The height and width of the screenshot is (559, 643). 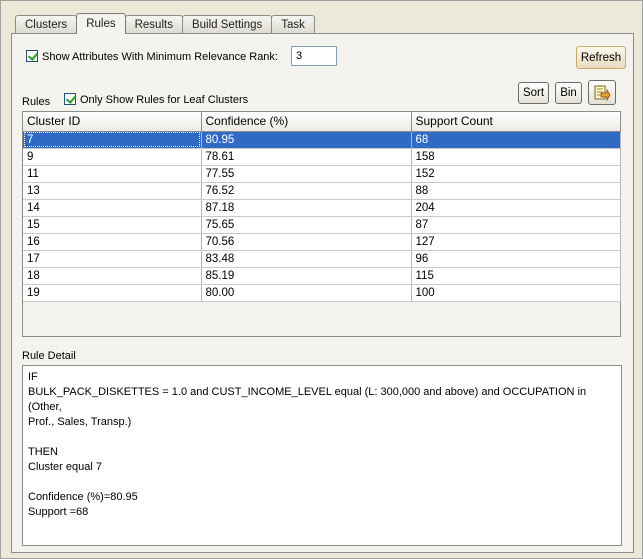 What do you see at coordinates (516, 122) in the screenshot?
I see `column-header-support-count: Support Count` at bounding box center [516, 122].